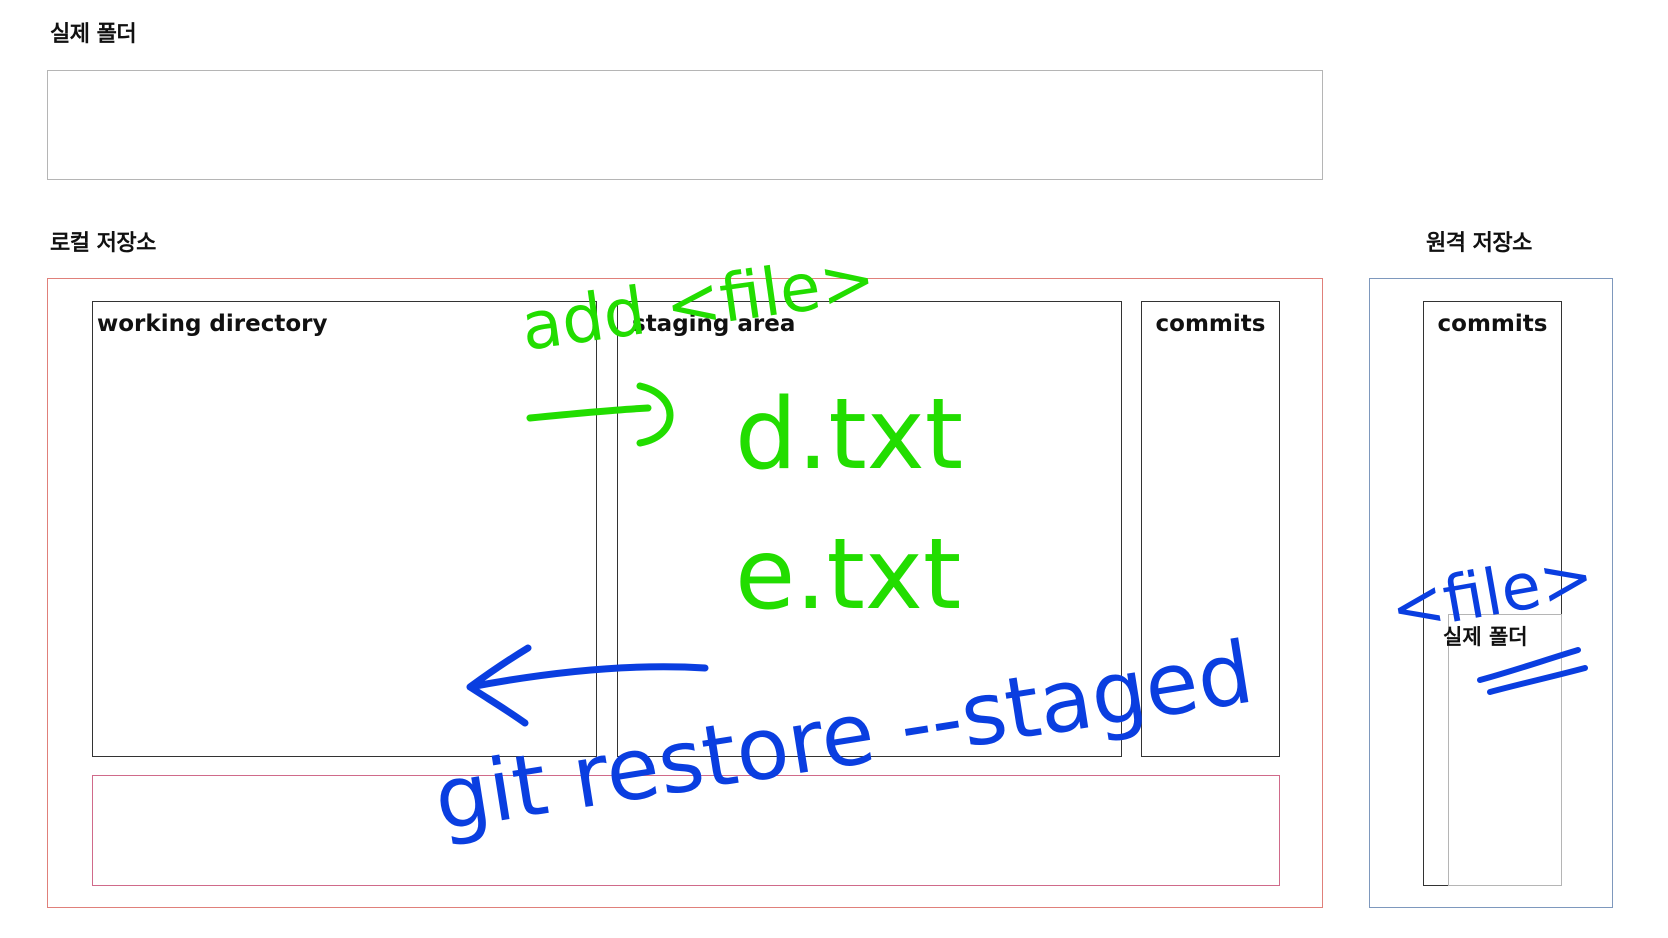  What do you see at coordinates (1485, 637) in the screenshot?
I see `remote-inner-folder-label: 실제 폴더` at bounding box center [1485, 637].